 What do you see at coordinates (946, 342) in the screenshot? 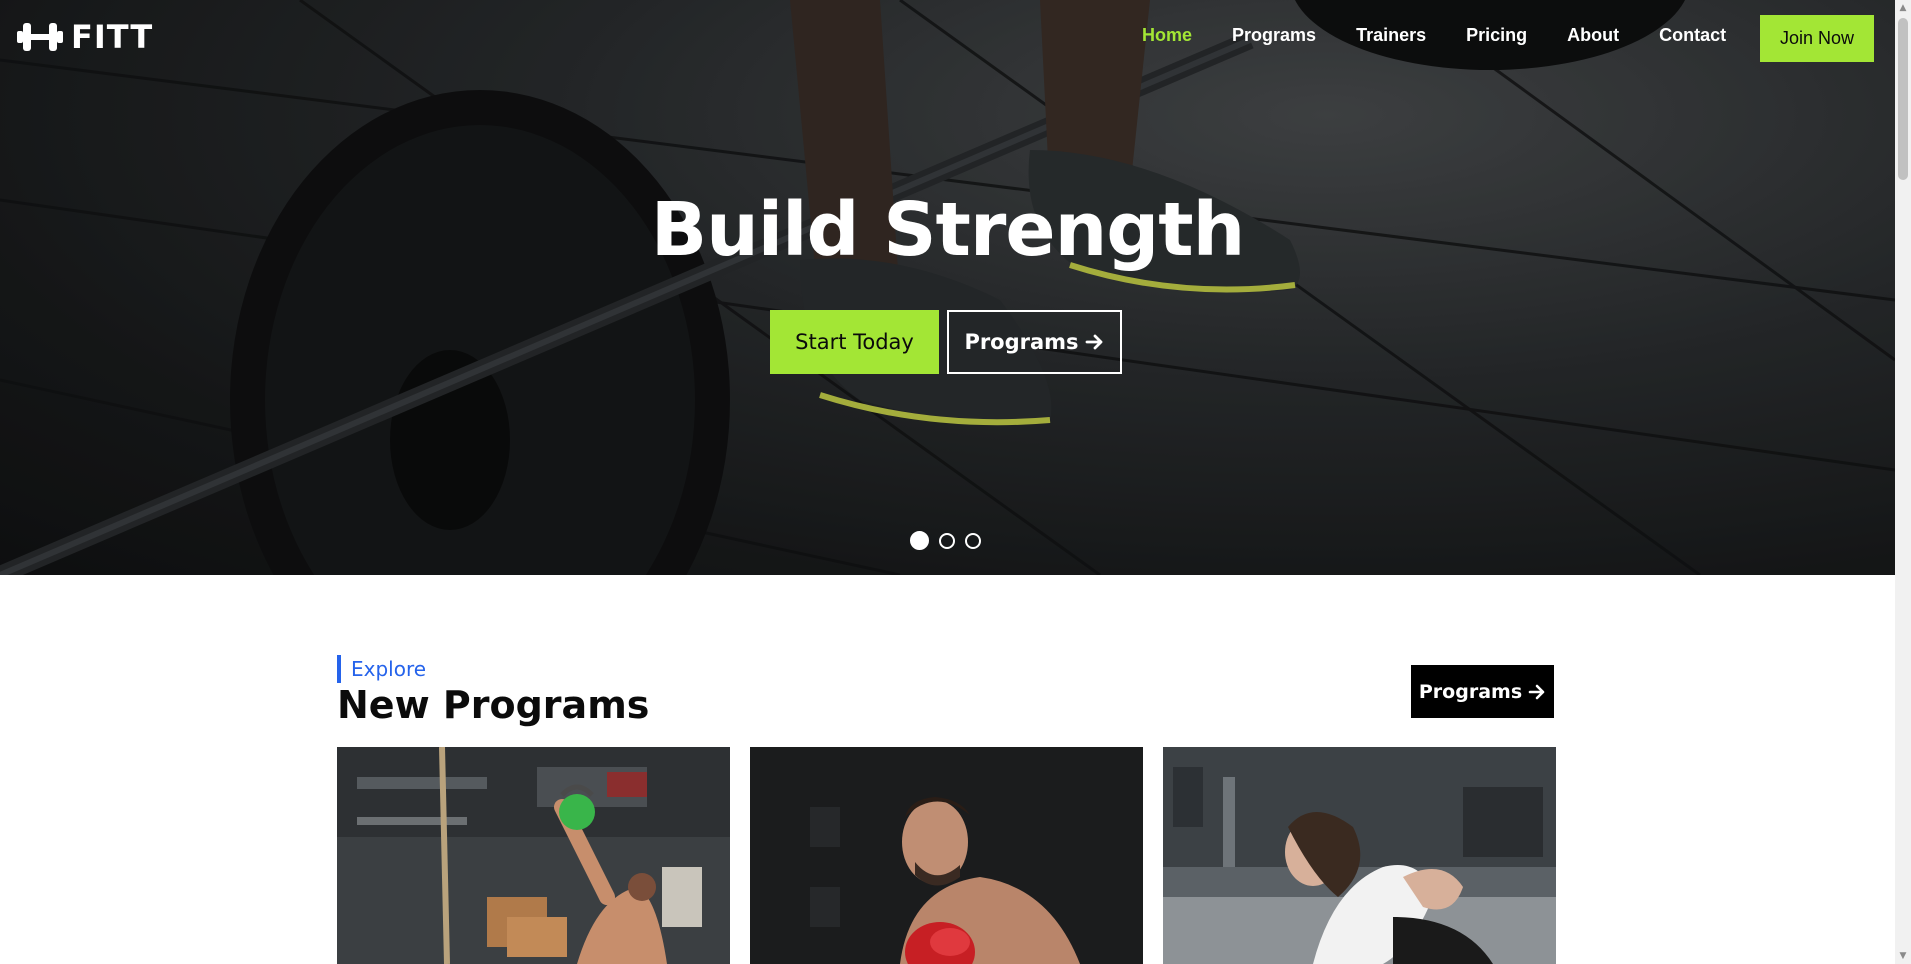
I see `hero-actions: Start Today Programs` at bounding box center [946, 342].